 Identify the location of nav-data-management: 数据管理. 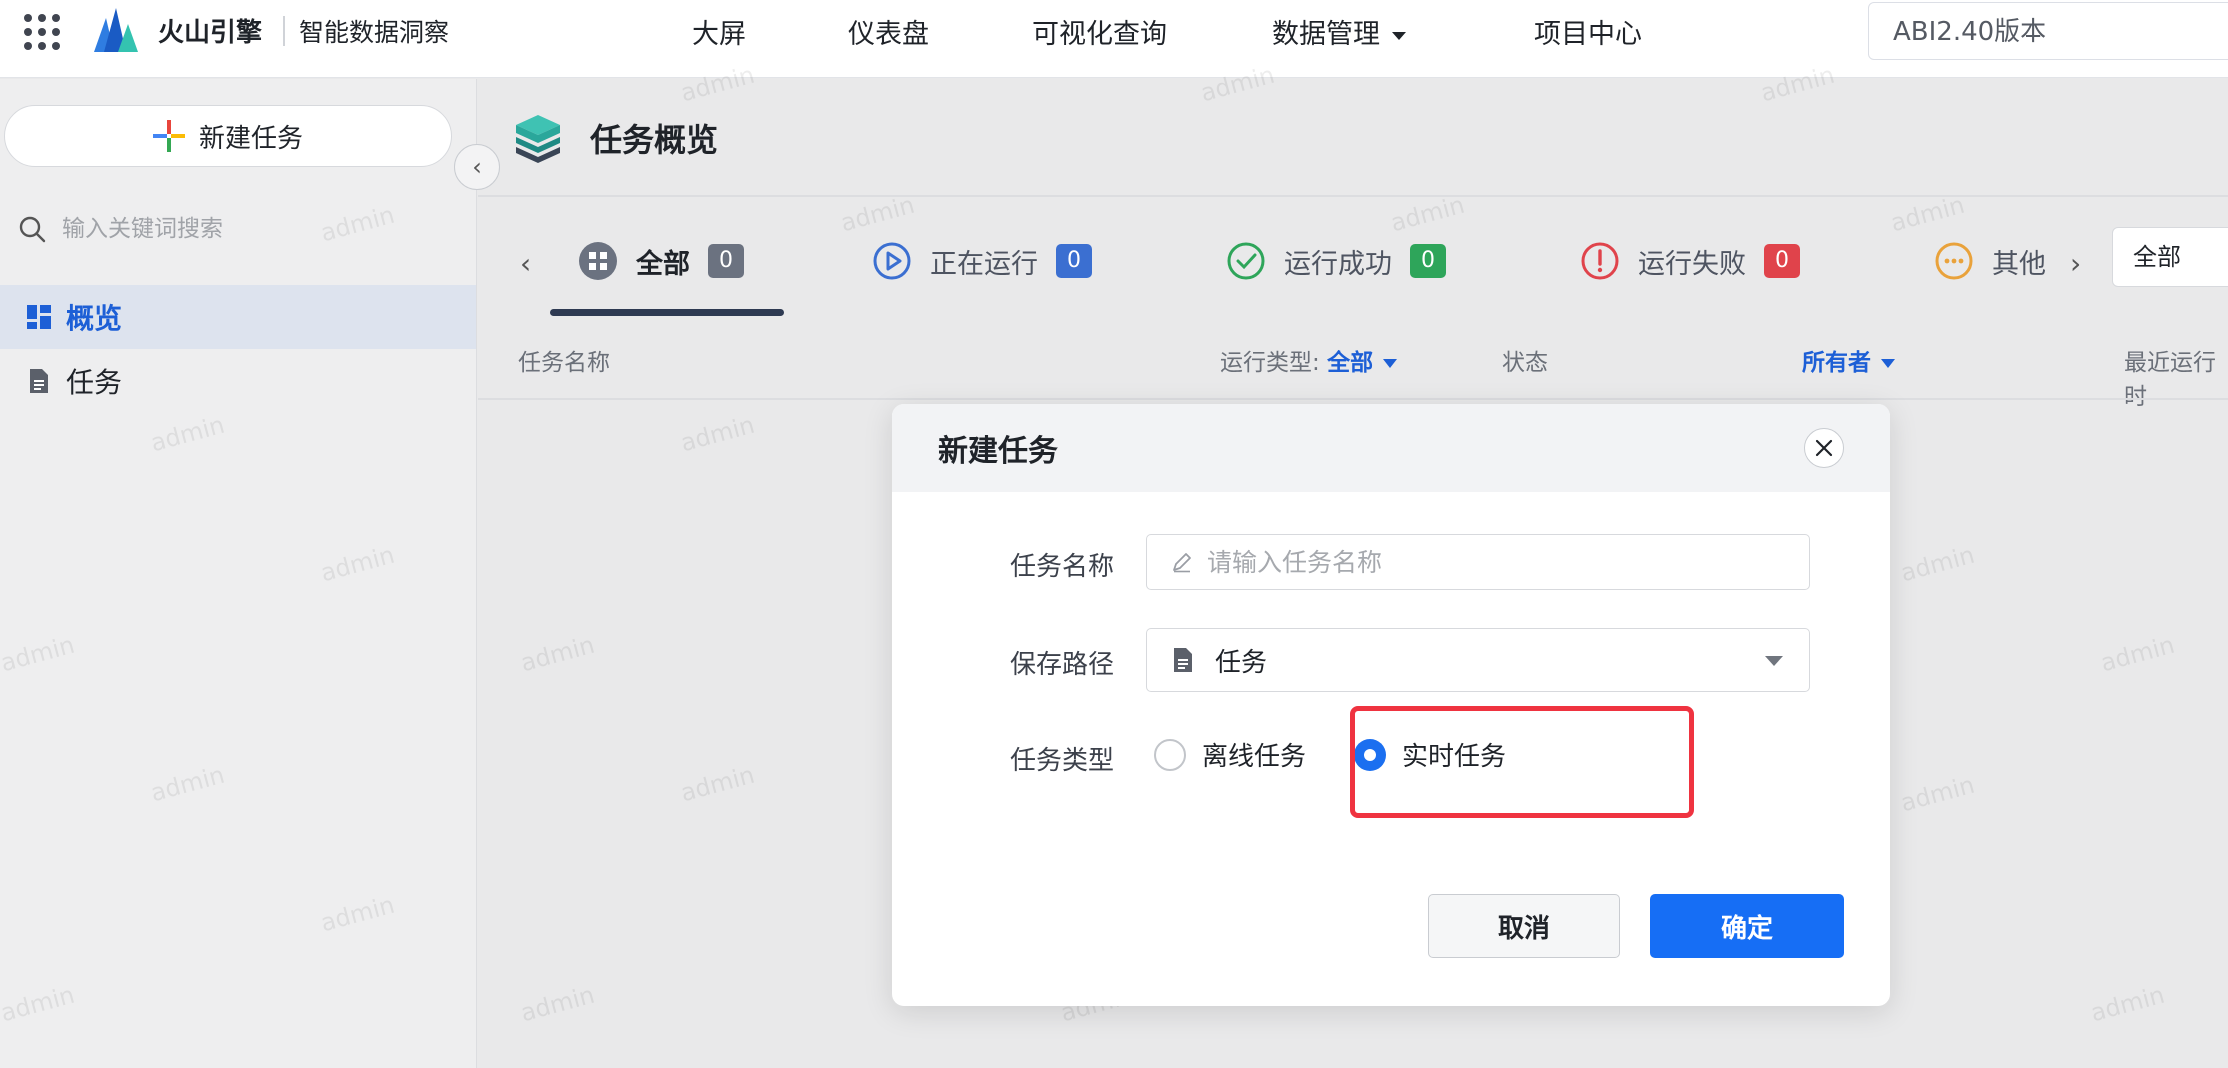
(1339, 31).